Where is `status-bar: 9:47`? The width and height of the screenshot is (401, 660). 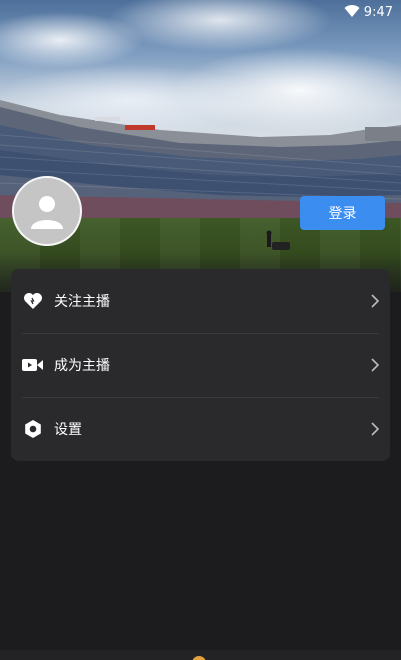
status-bar: 9:47 is located at coordinates (368, 12).